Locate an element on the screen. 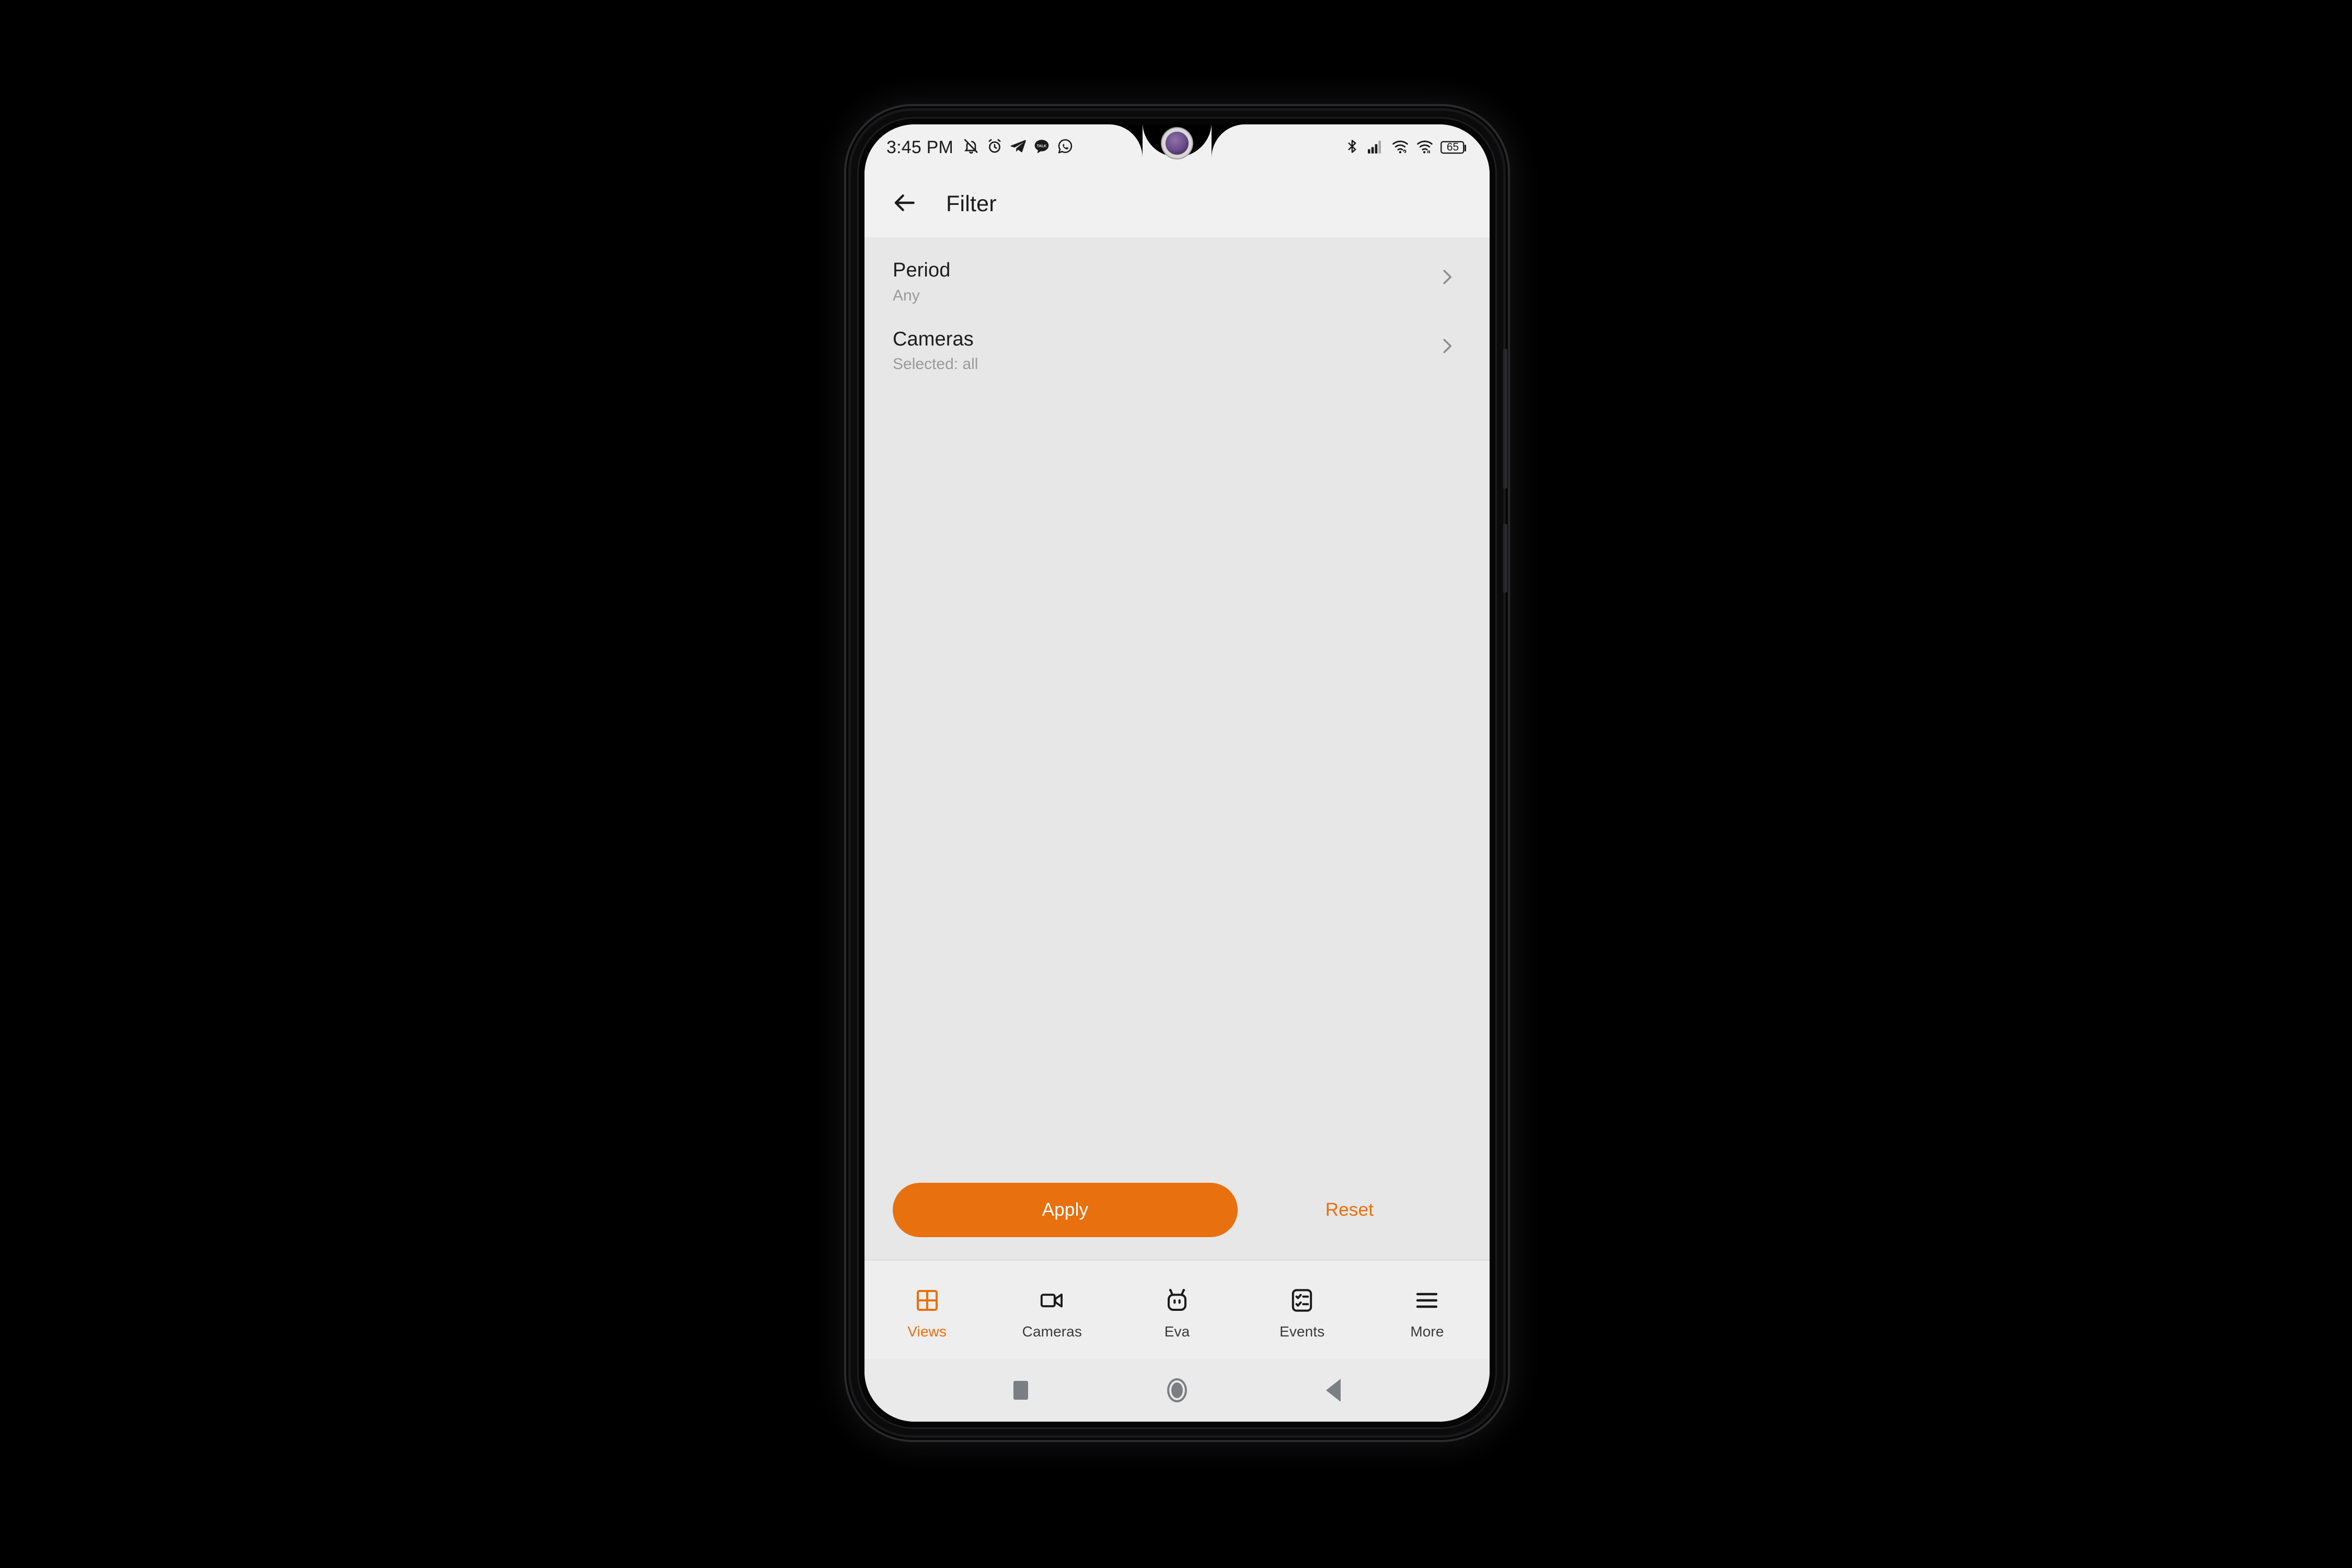  page-title: Filter is located at coordinates (971, 203).